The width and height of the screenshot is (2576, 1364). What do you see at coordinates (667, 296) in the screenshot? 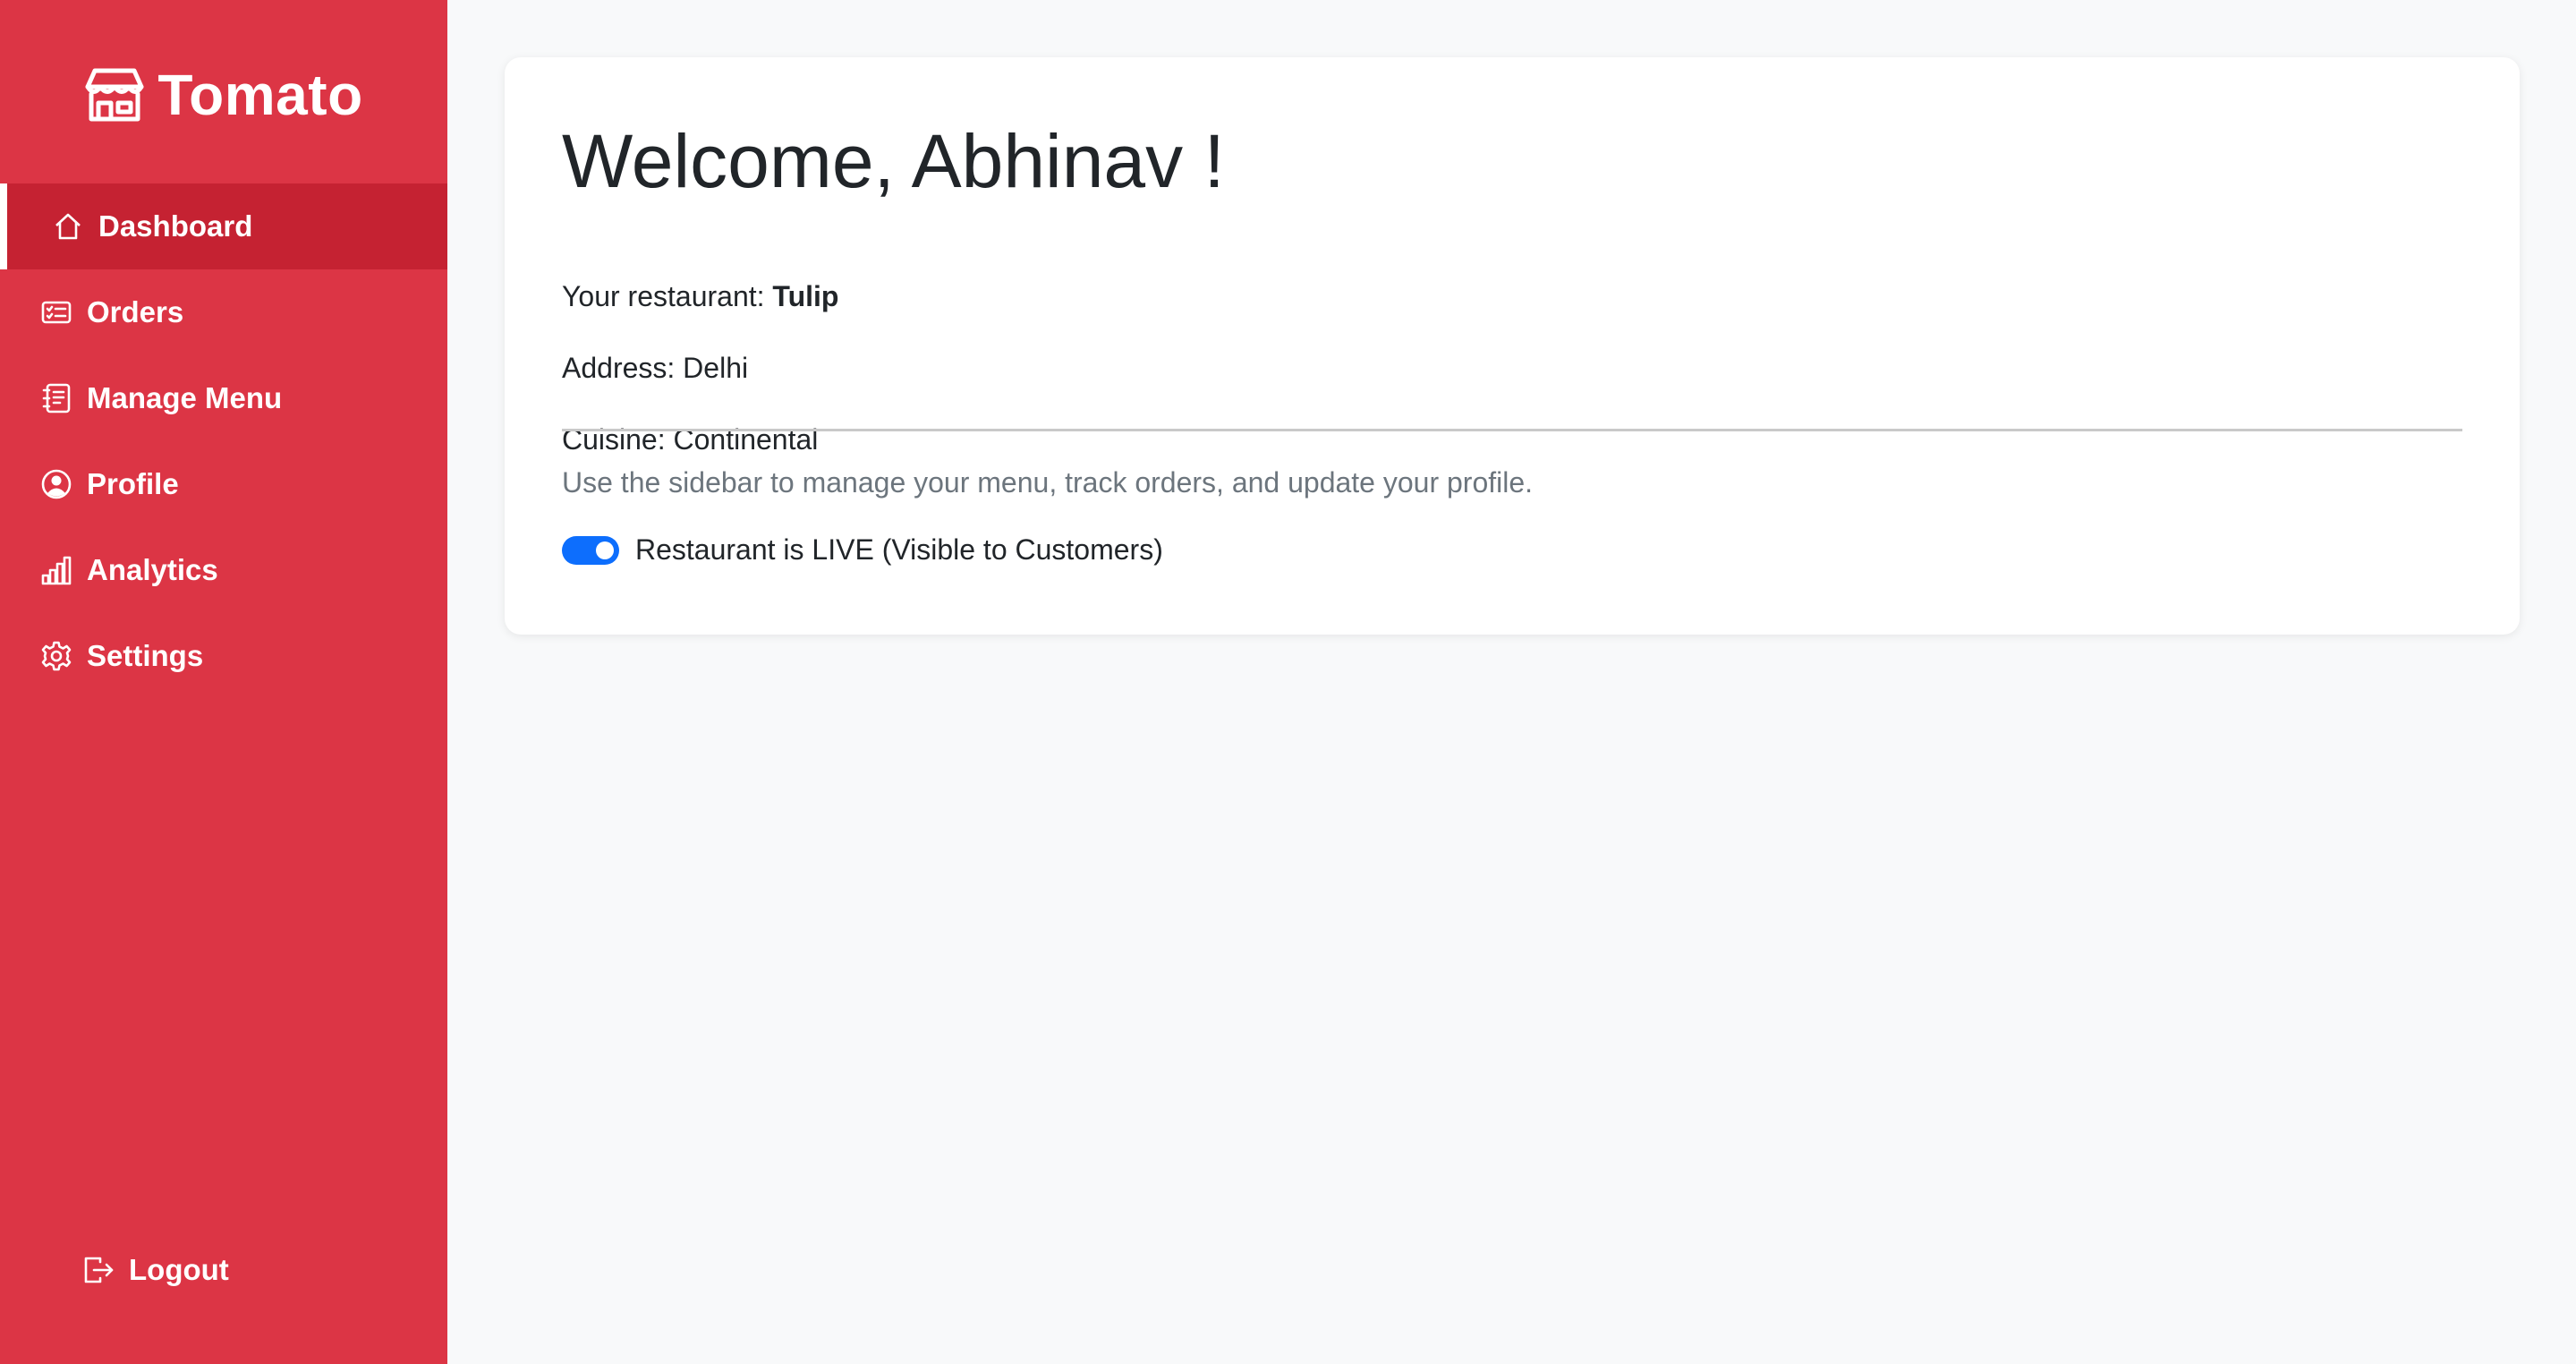
I see `restaurant-label: Your restaurant:` at bounding box center [667, 296].